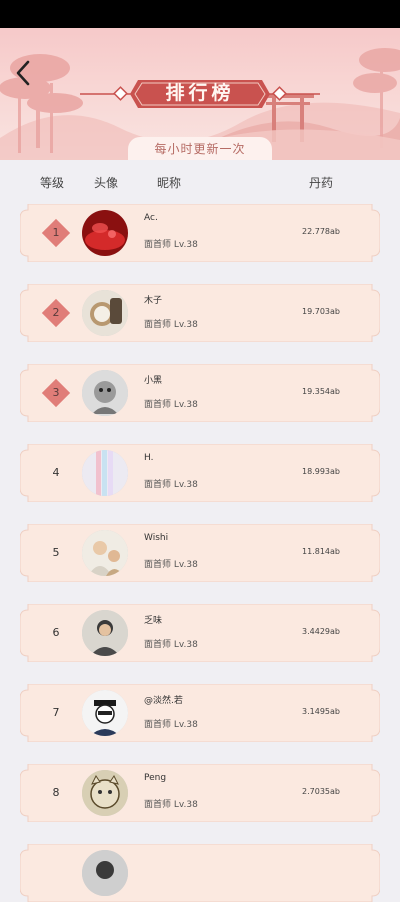 This screenshot has width=400, height=902. I want to click on table-header: 等级 头像 昵称 丹药, so click(200, 182).